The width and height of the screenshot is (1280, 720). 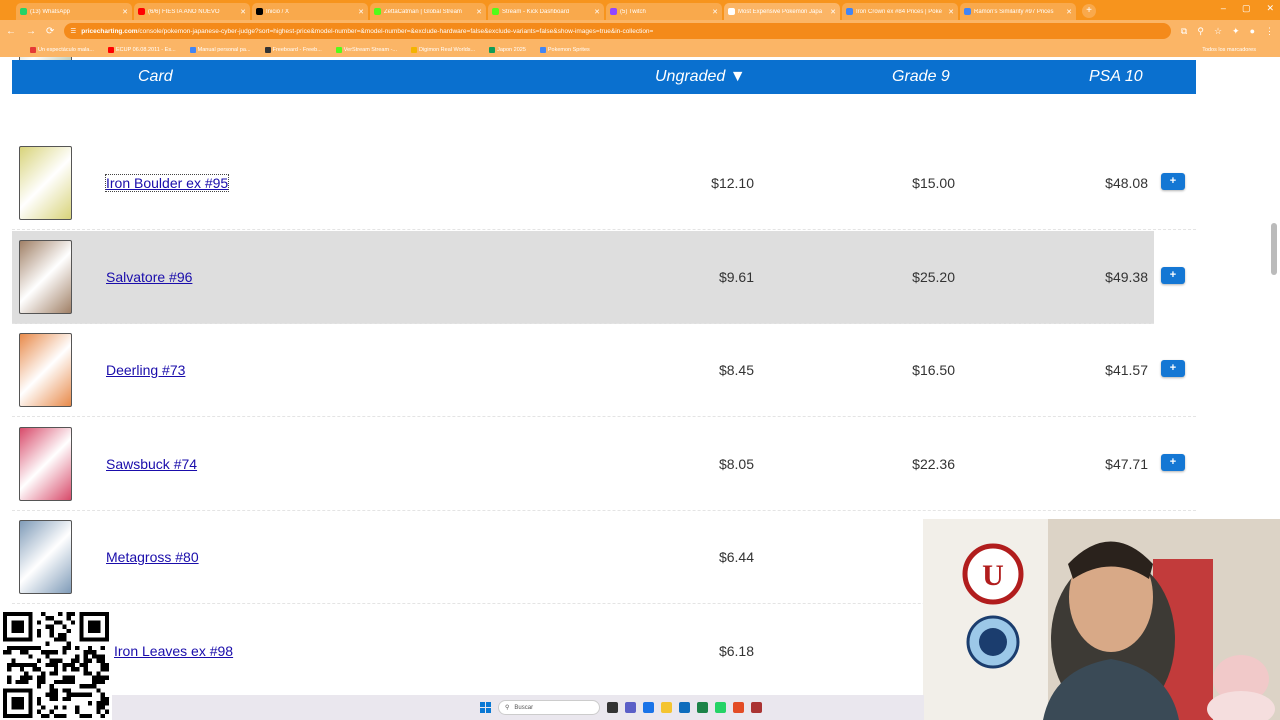 What do you see at coordinates (73, 31) in the screenshot?
I see `site-info-icon: ☰` at bounding box center [73, 31].